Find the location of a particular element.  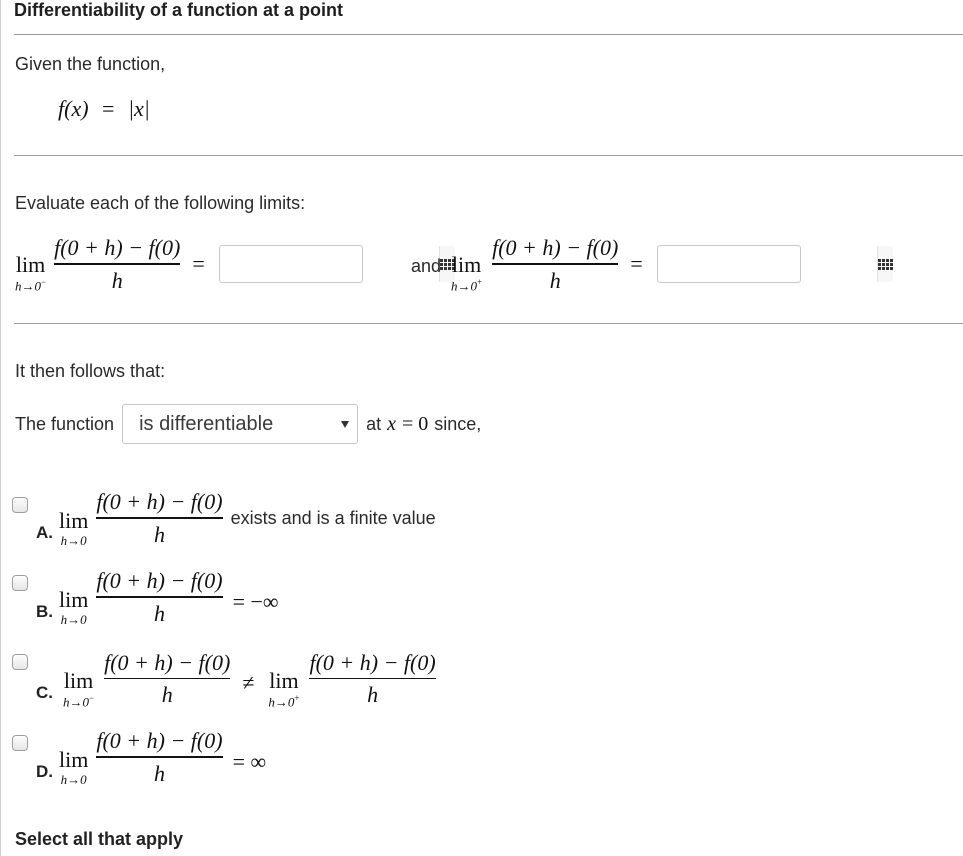

left-border is located at coordinates (0, 428).